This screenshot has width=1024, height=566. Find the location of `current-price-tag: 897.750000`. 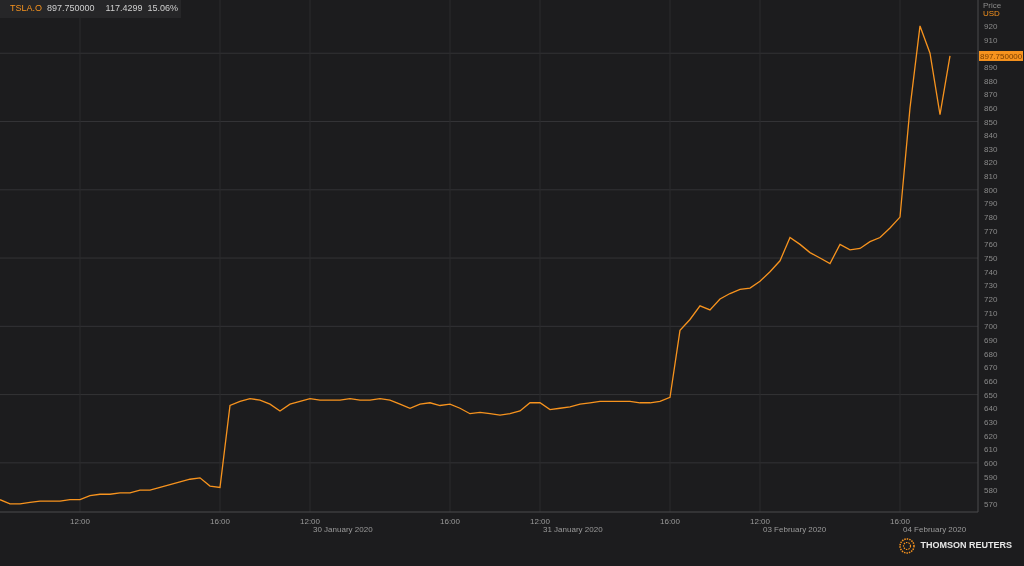

current-price-tag: 897.750000 is located at coordinates (1001, 56).